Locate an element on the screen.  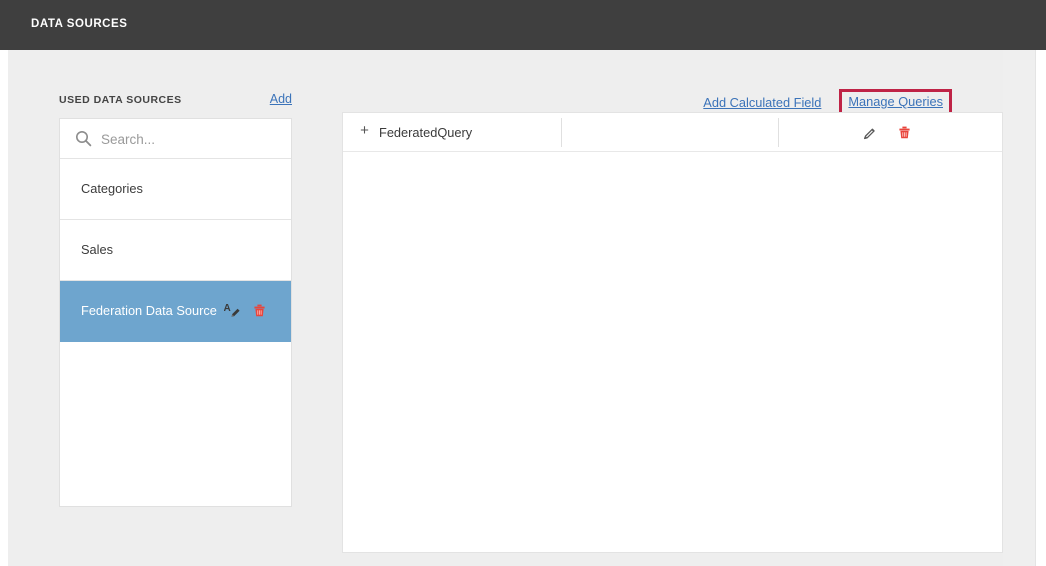
right-edge-strip is located at coordinates (1040, 308).